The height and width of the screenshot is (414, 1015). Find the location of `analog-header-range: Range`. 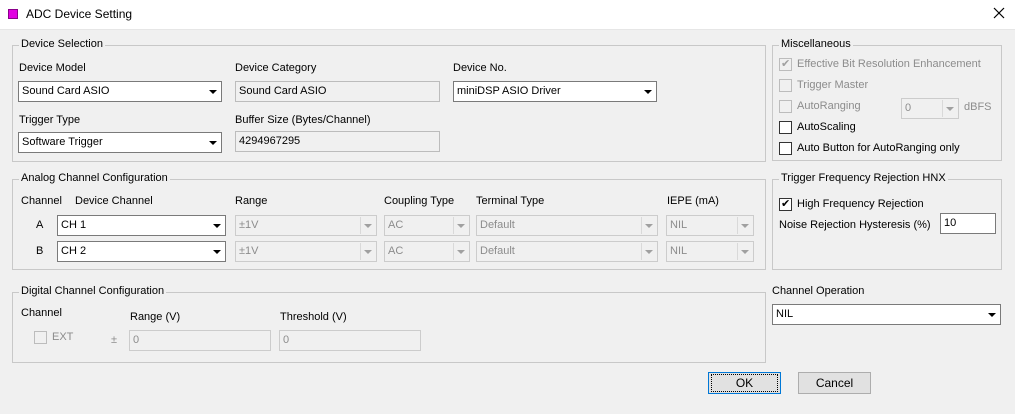

analog-header-range: Range is located at coordinates (251, 201).